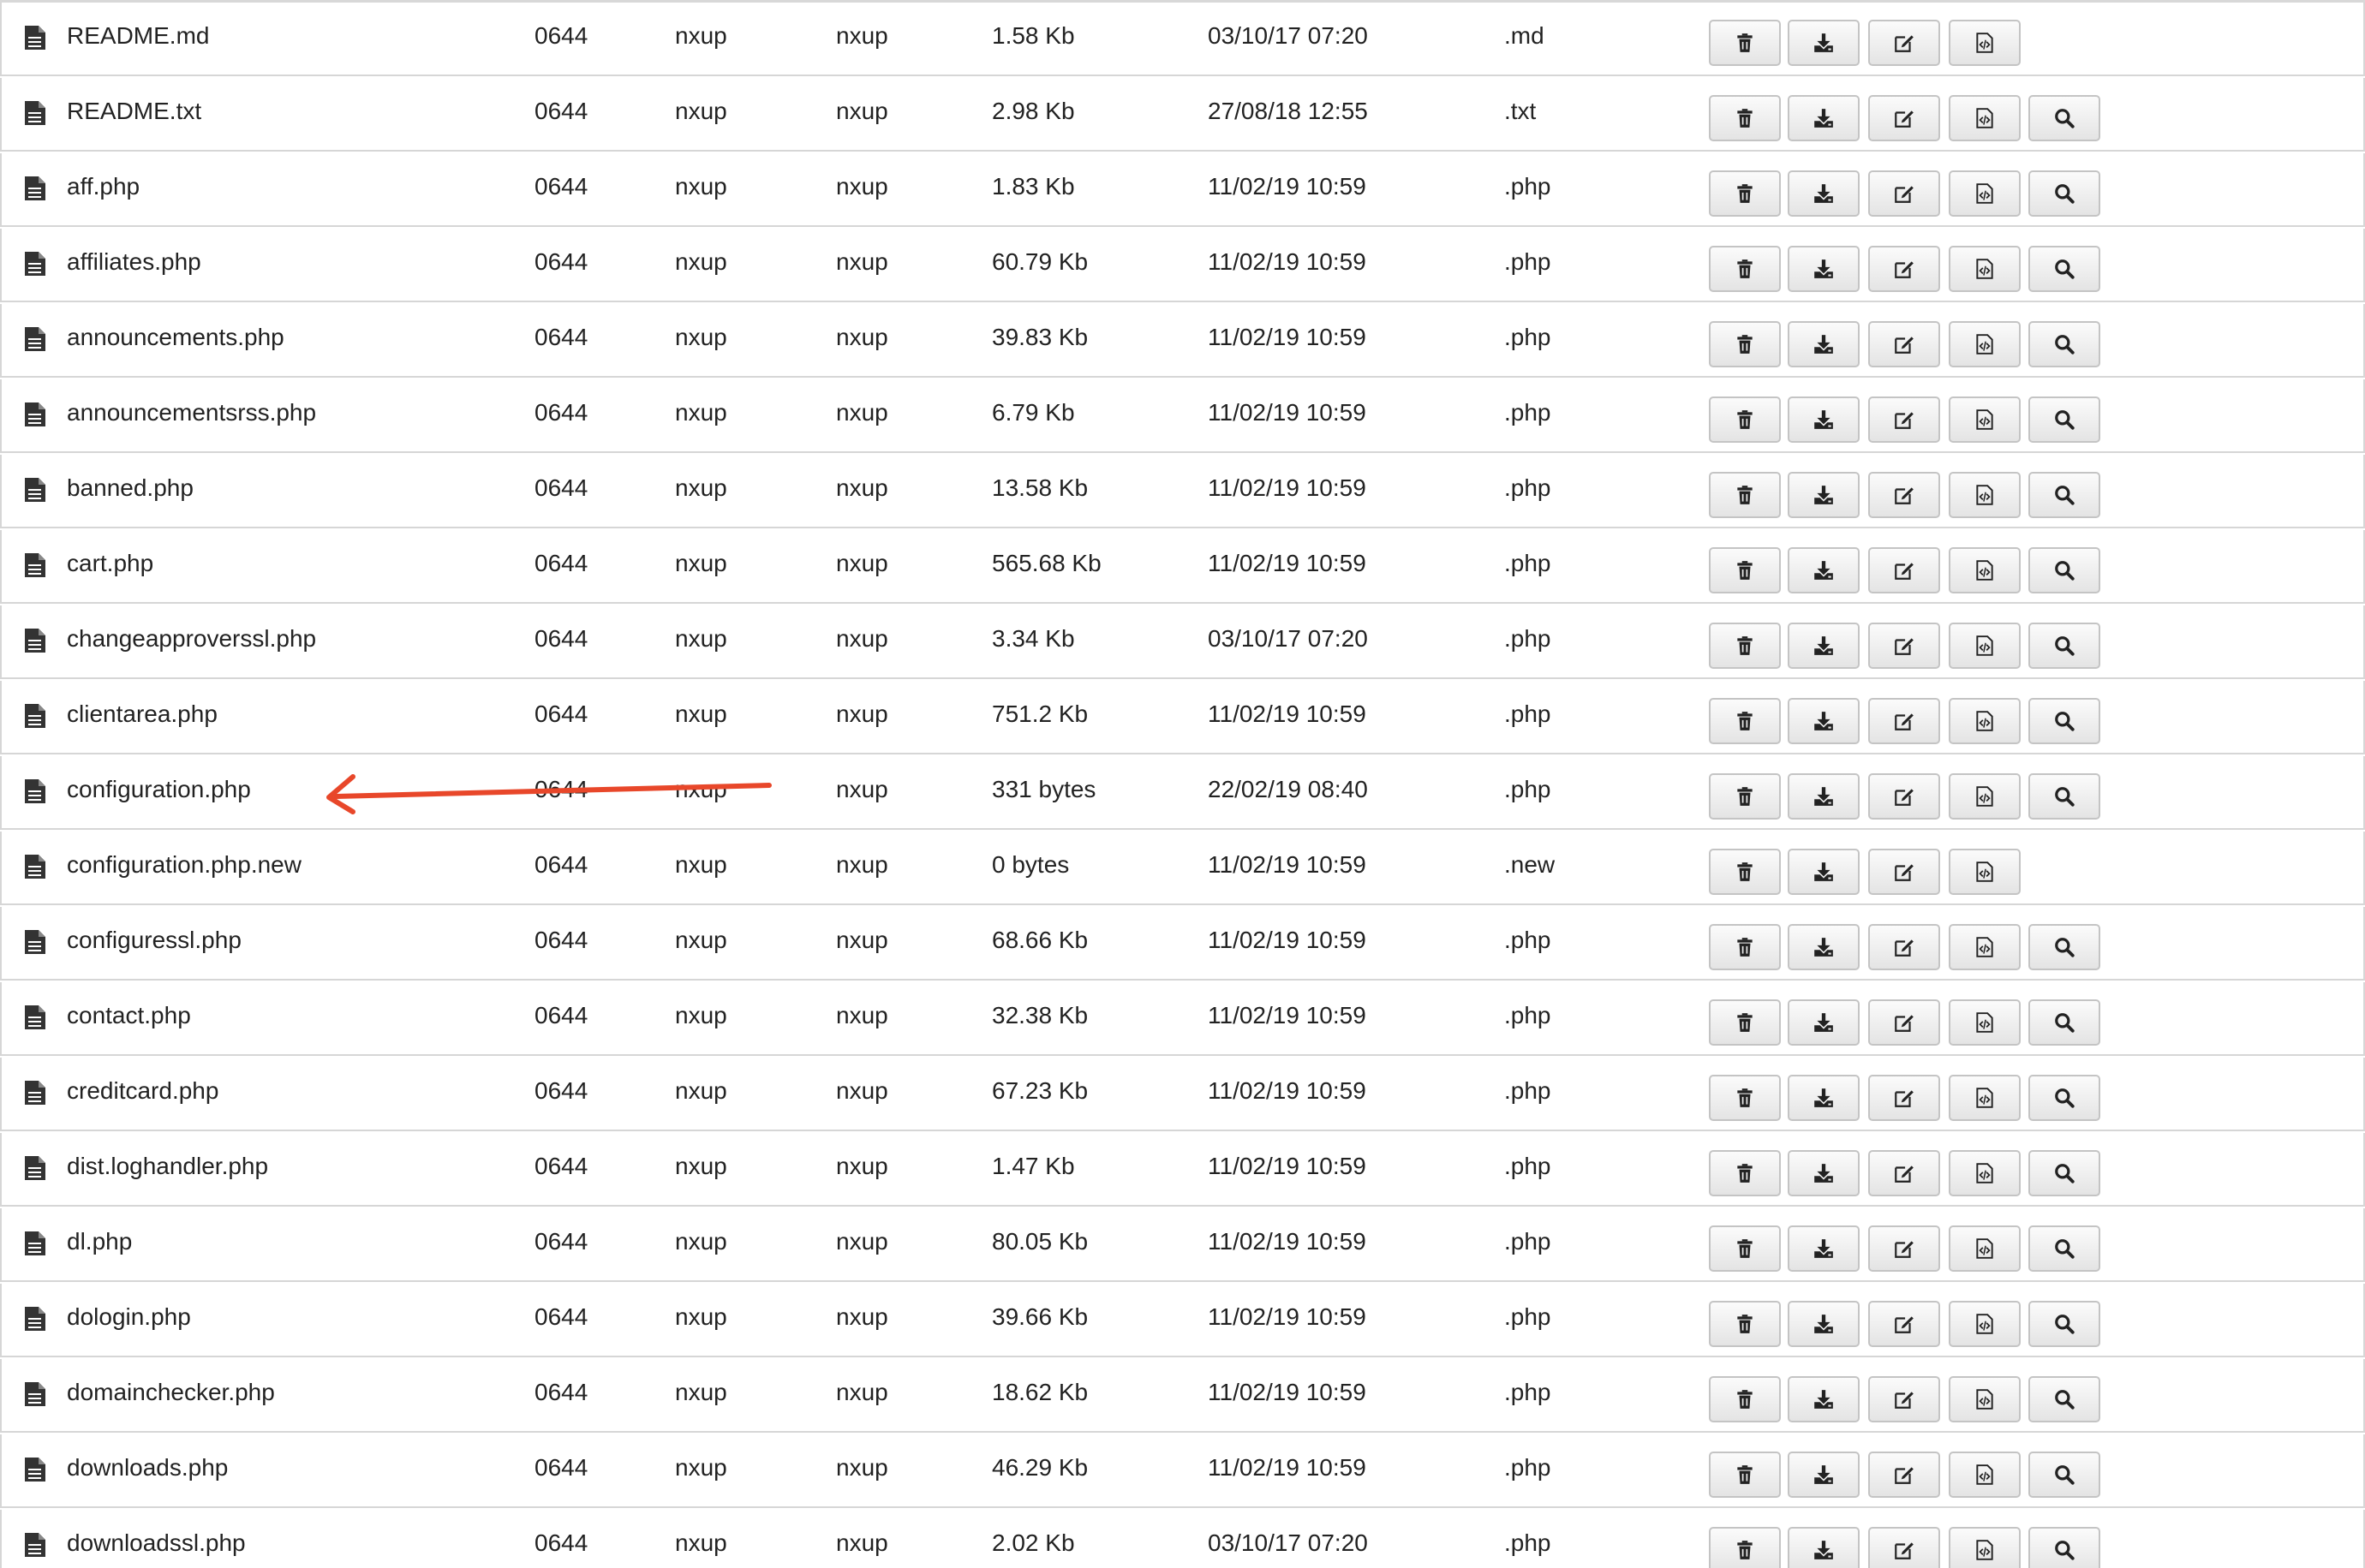 The height and width of the screenshot is (1568, 2365). Describe the element at coordinates (129, 1317) in the screenshot. I see `file-name: dologin.php` at that location.